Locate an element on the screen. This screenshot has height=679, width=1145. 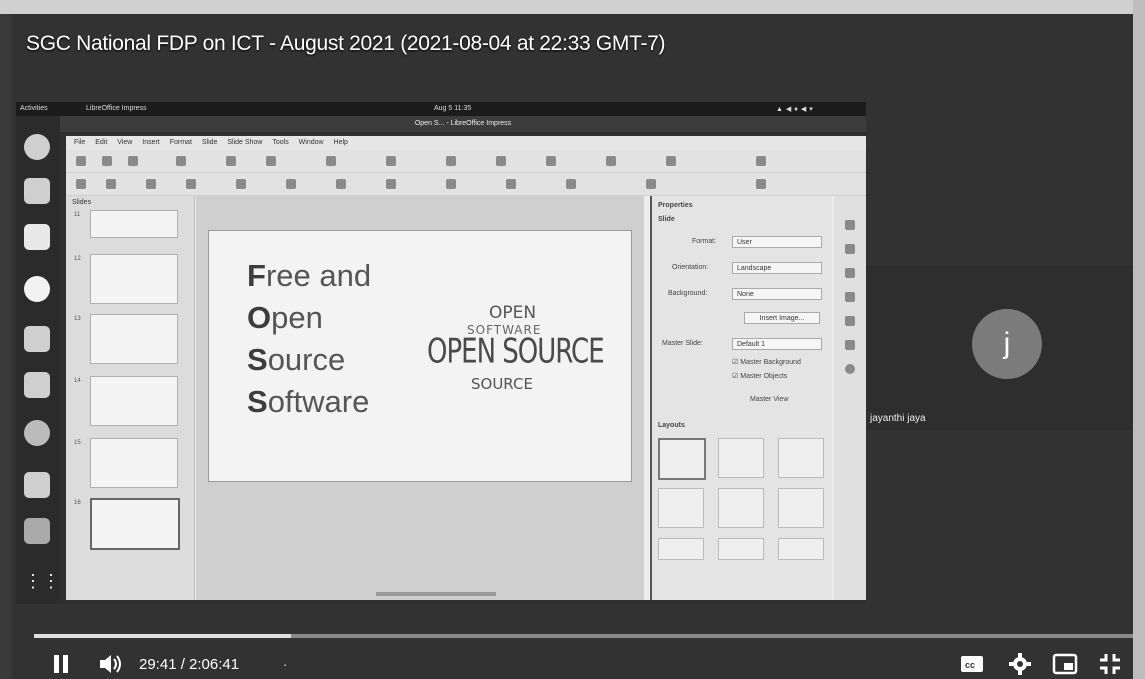
display-views-icon is located at coordinates (671, 161).